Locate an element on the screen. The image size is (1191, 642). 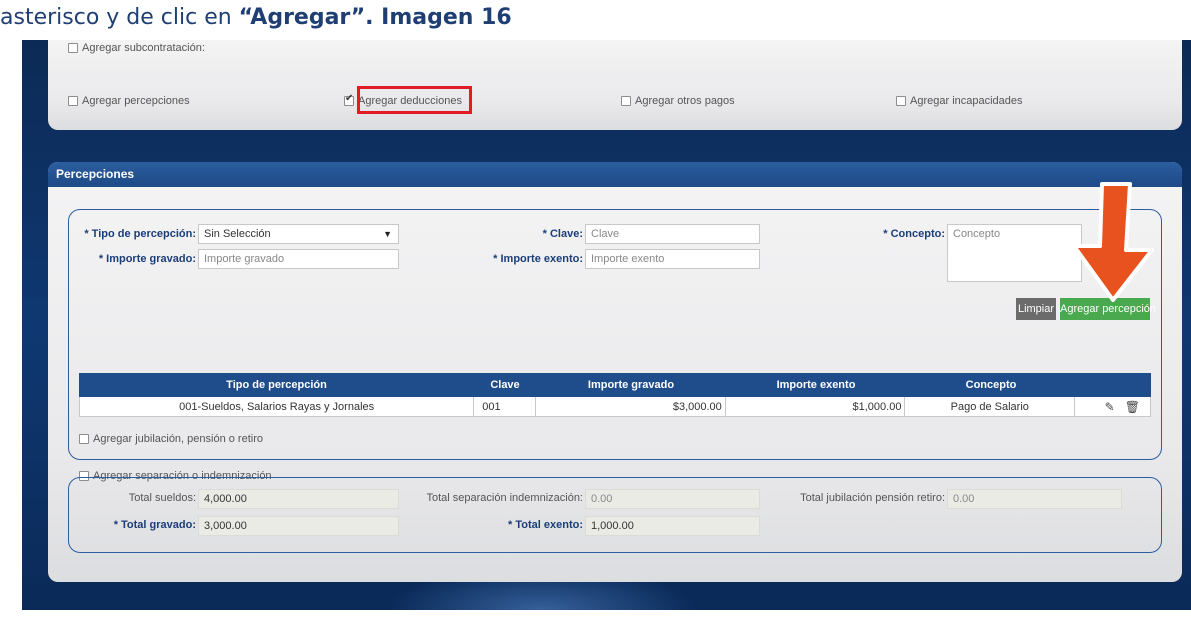
total-exento-label: * Total exento: is located at coordinates (545, 525).